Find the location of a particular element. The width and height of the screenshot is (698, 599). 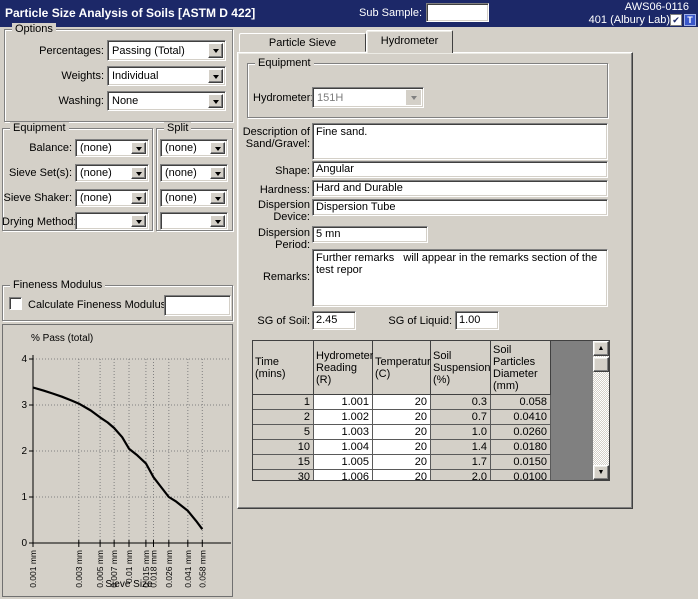

table-cell: 1.004 is located at coordinates (343, 447).